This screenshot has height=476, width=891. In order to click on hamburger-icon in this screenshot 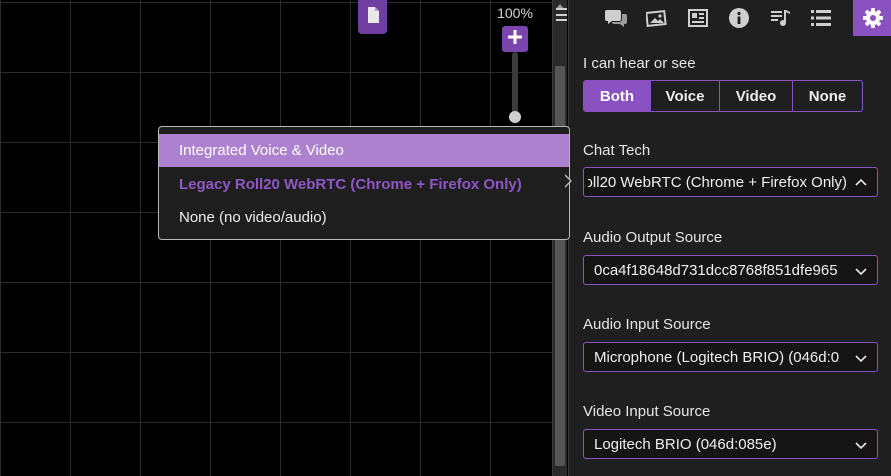, I will do `click(561, 14)`.